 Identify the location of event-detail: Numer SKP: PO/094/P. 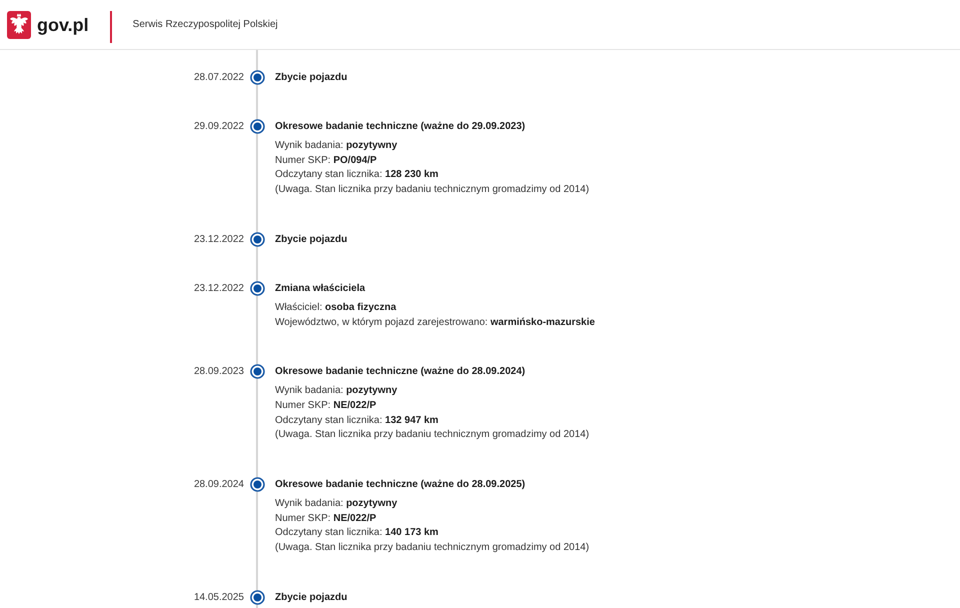
(326, 161).